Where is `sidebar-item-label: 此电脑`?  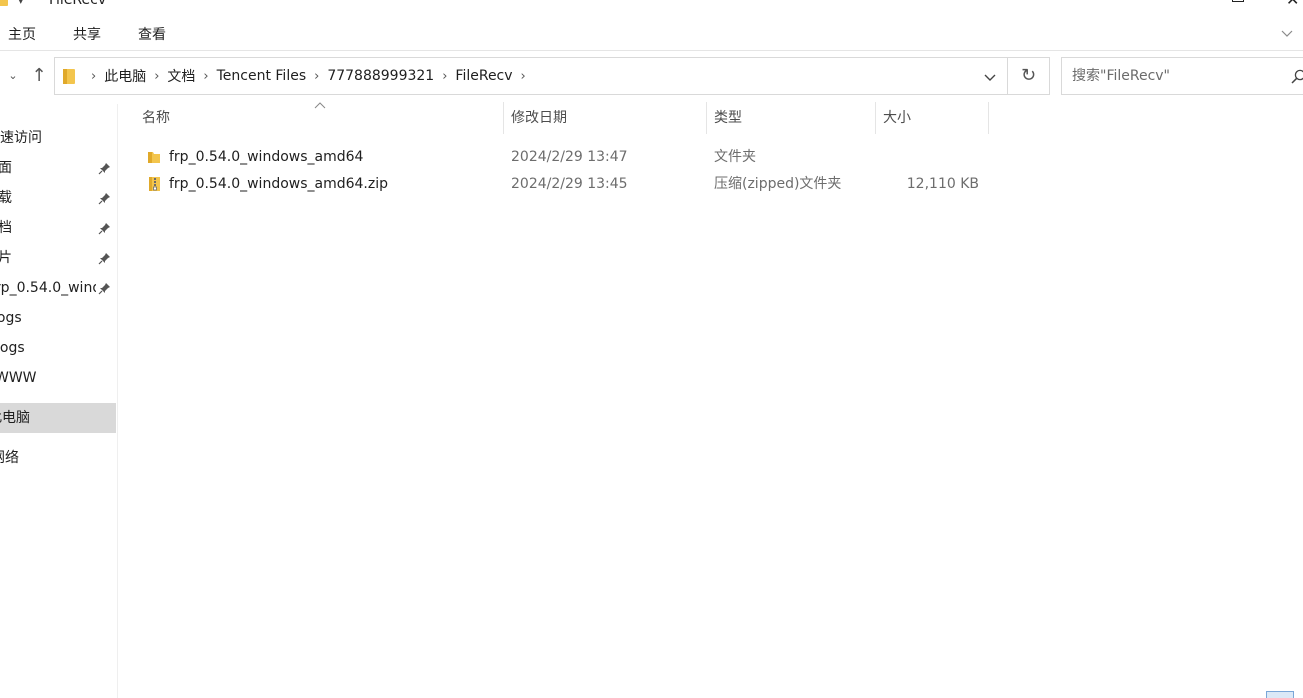
sidebar-item-label: 此电脑 is located at coordinates (15, 418).